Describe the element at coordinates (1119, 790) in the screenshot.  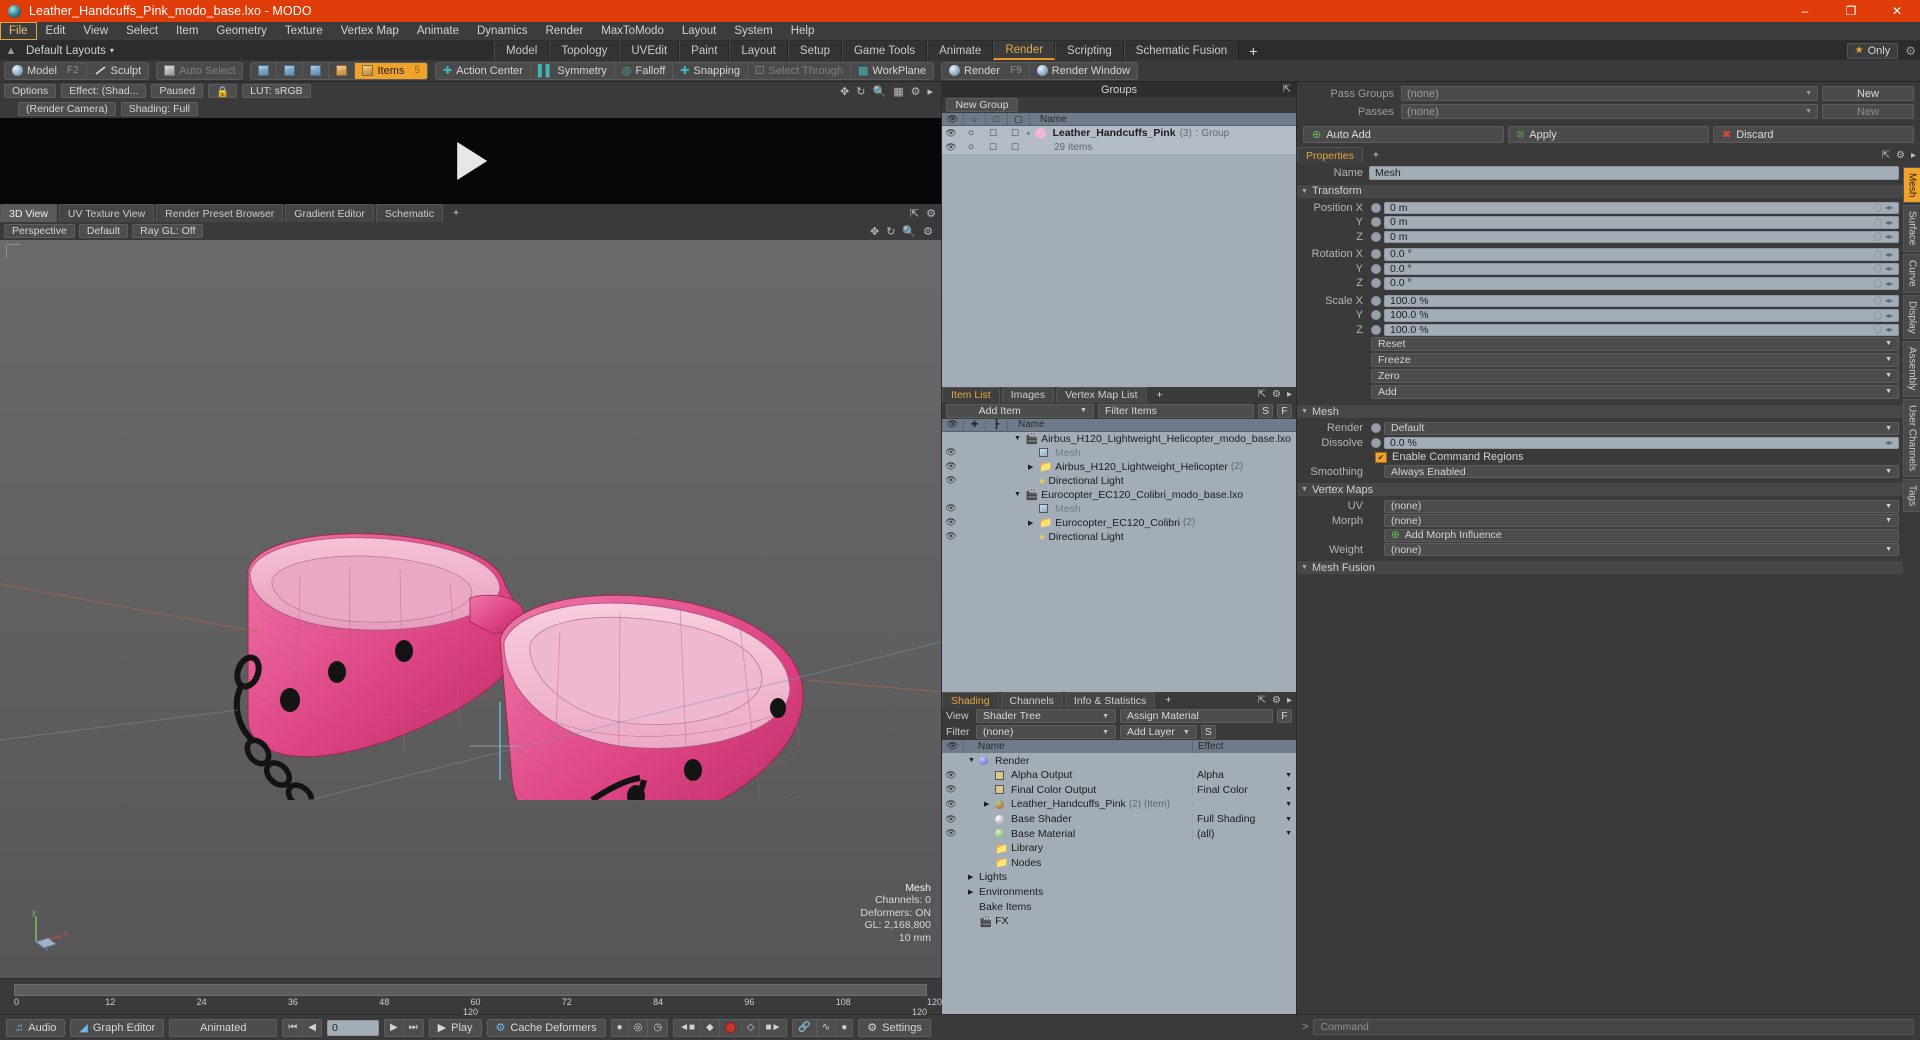
I see `shading-tree-row: 👁 Final Color Output Final Color ▼` at that location.